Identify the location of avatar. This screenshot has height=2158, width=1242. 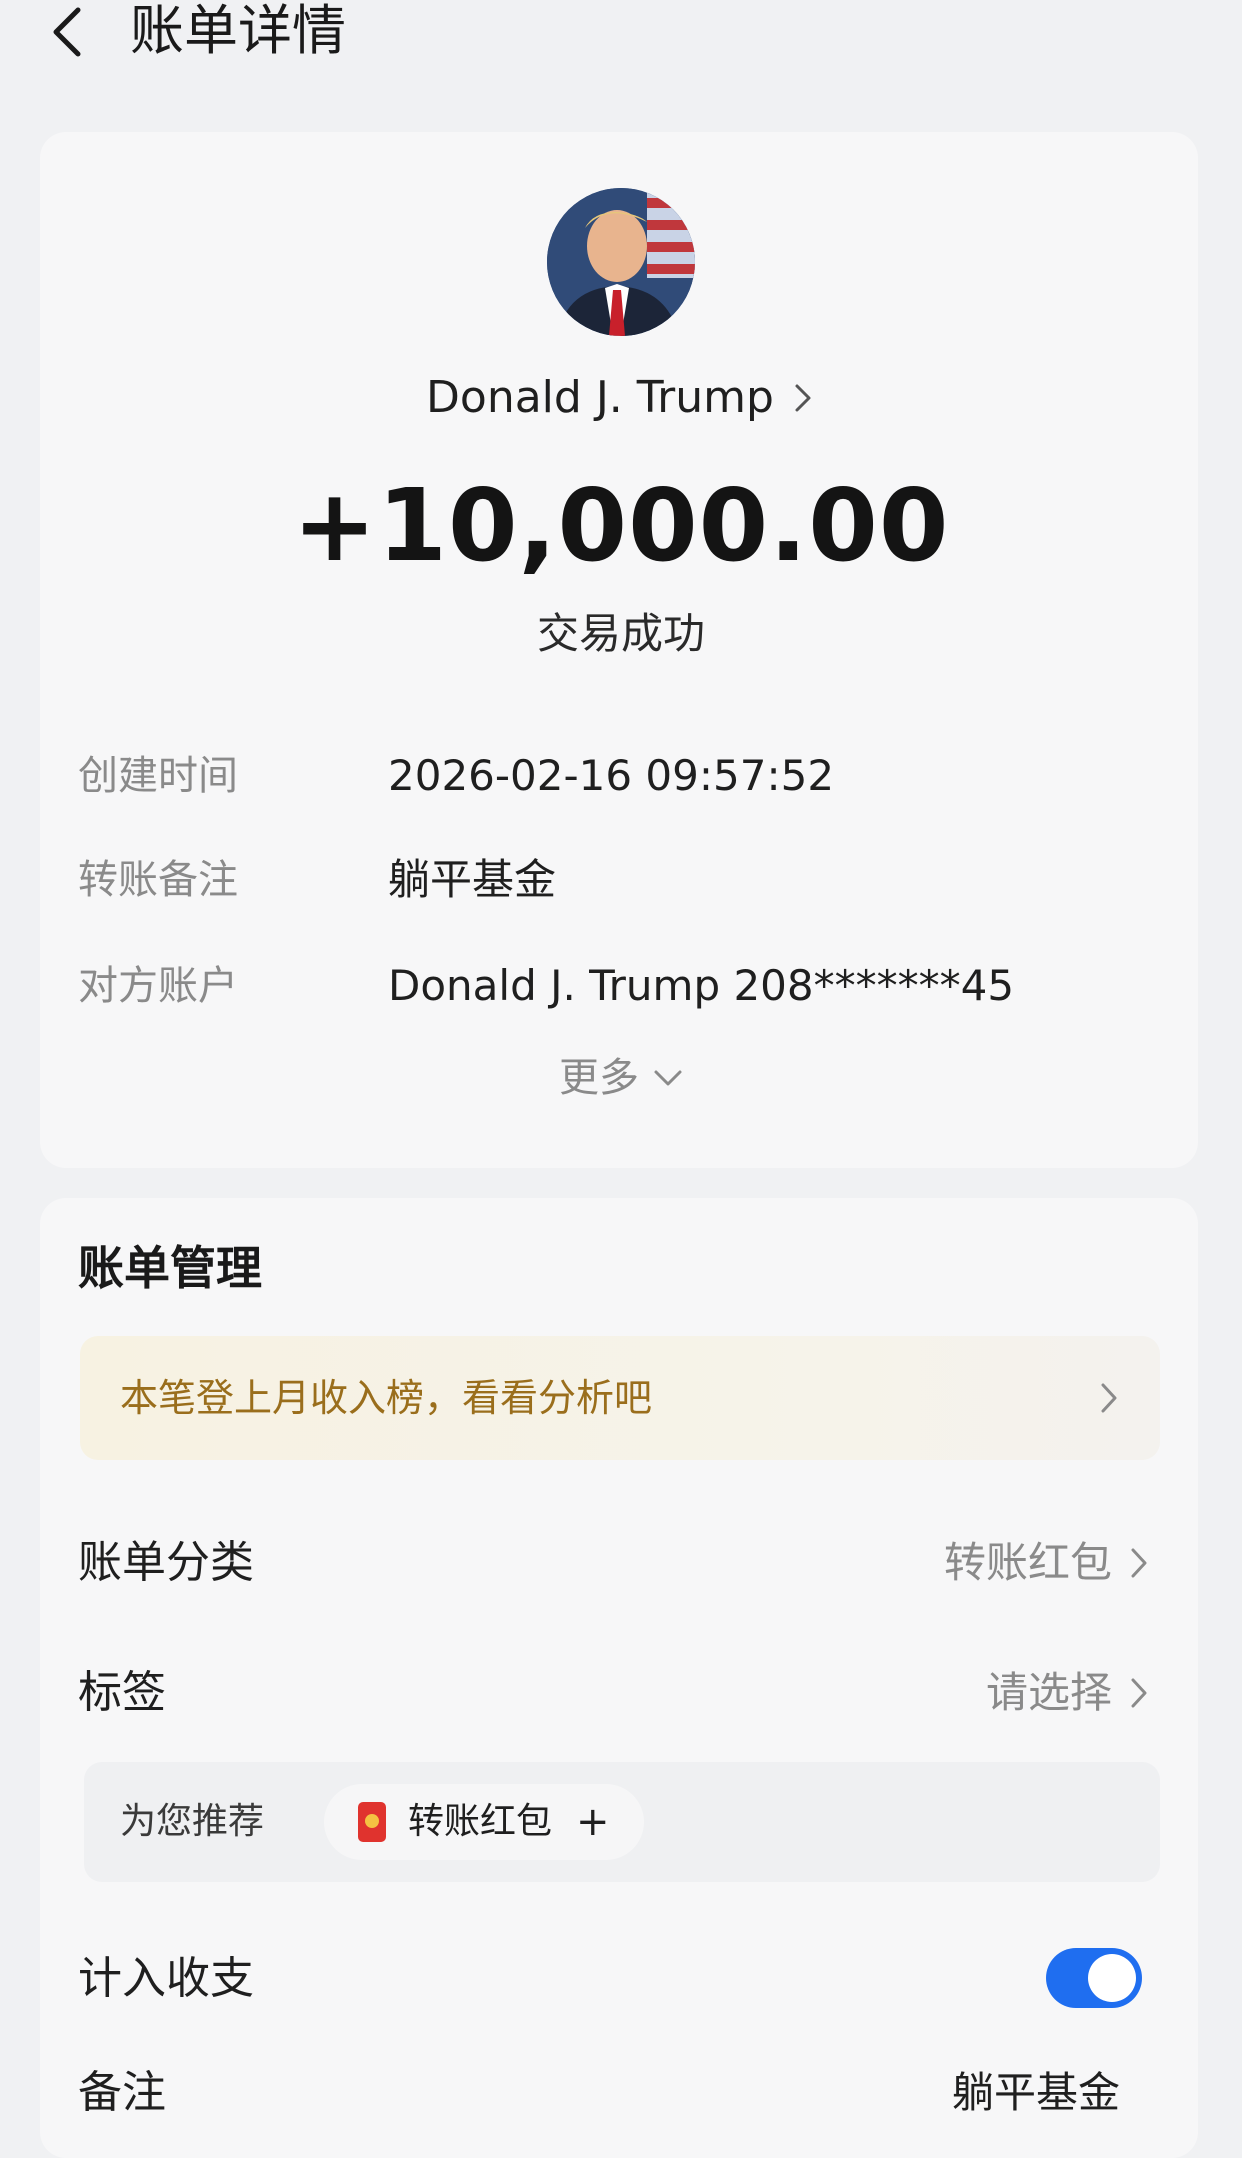
(621, 262).